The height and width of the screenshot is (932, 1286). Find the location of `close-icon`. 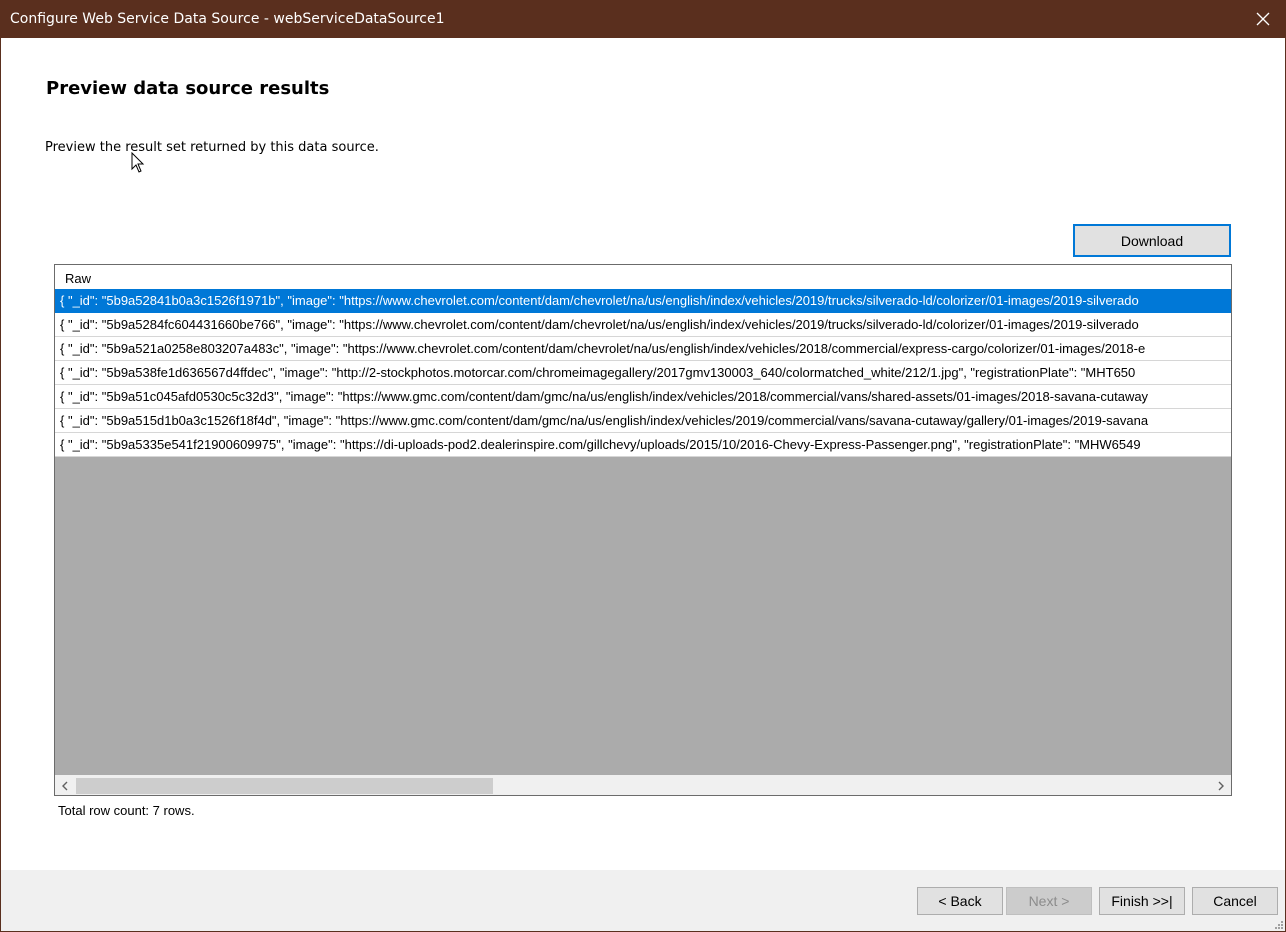

close-icon is located at coordinates (1263, 19).